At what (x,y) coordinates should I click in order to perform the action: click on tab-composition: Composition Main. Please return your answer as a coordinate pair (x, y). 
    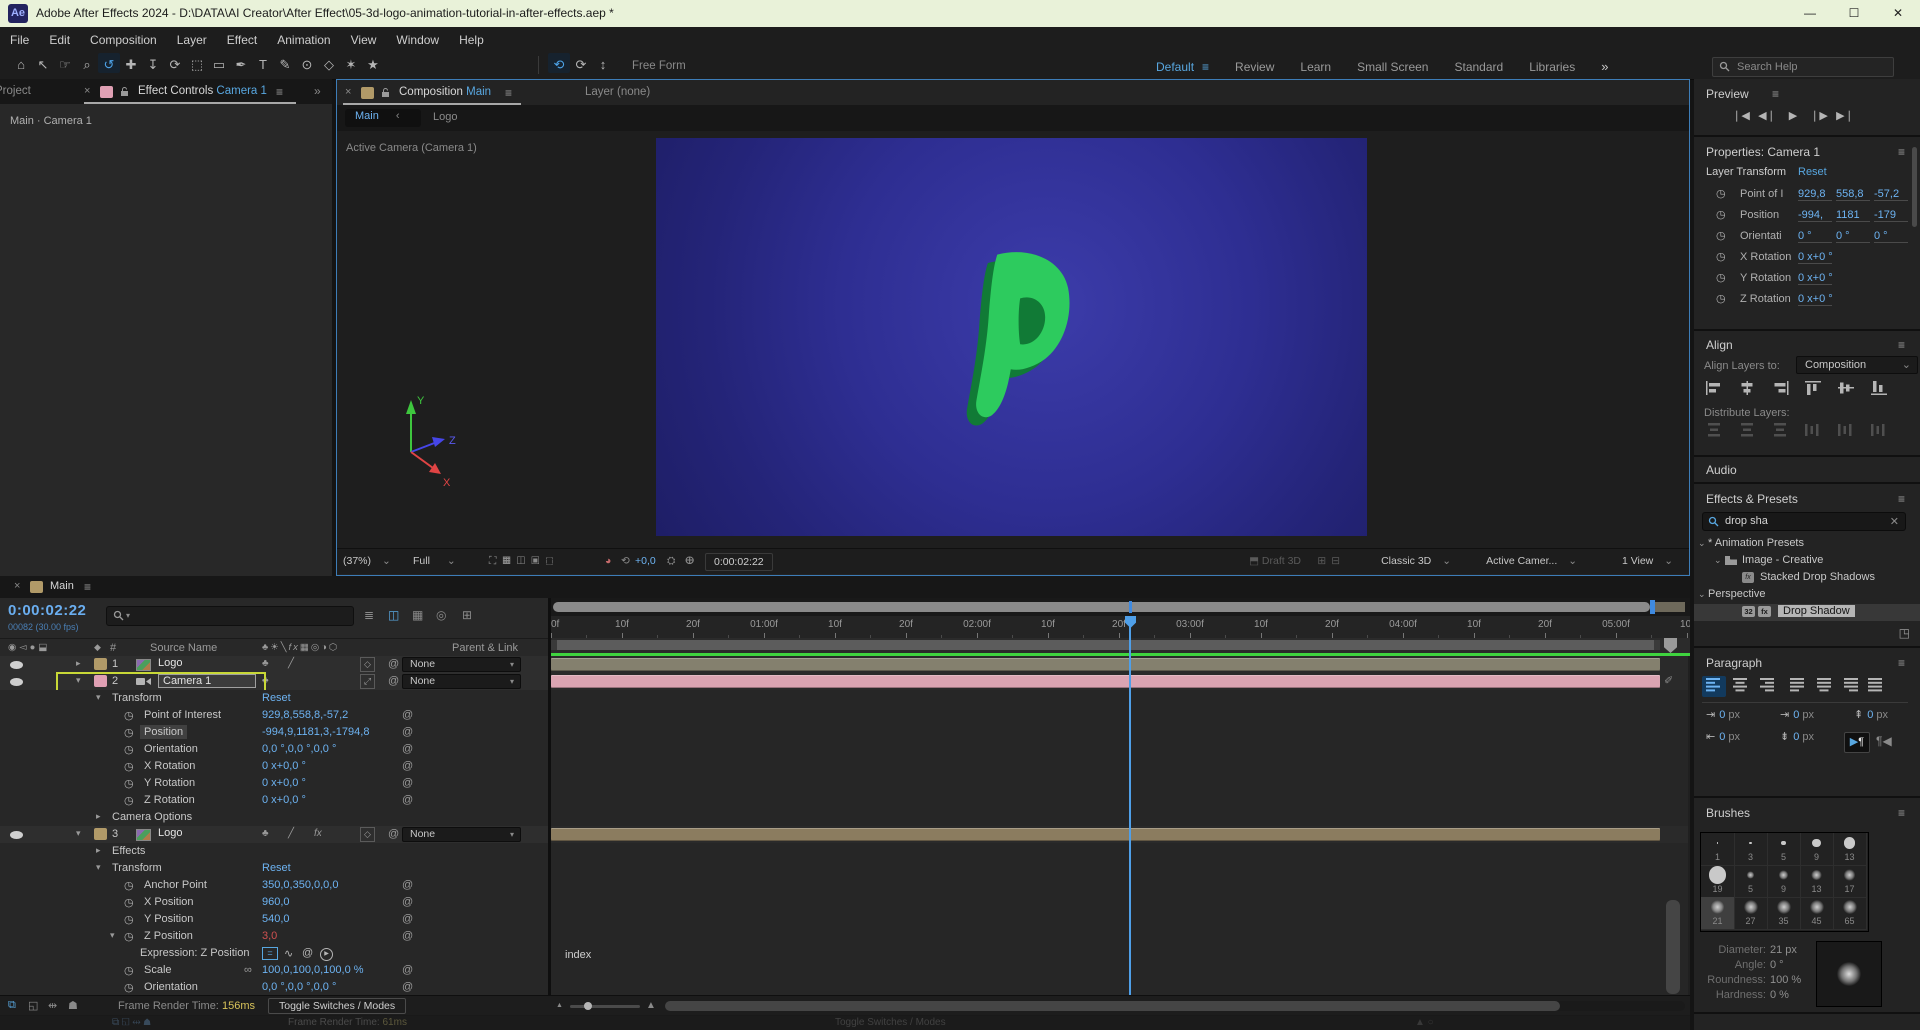
    Looking at the image, I should click on (445, 92).